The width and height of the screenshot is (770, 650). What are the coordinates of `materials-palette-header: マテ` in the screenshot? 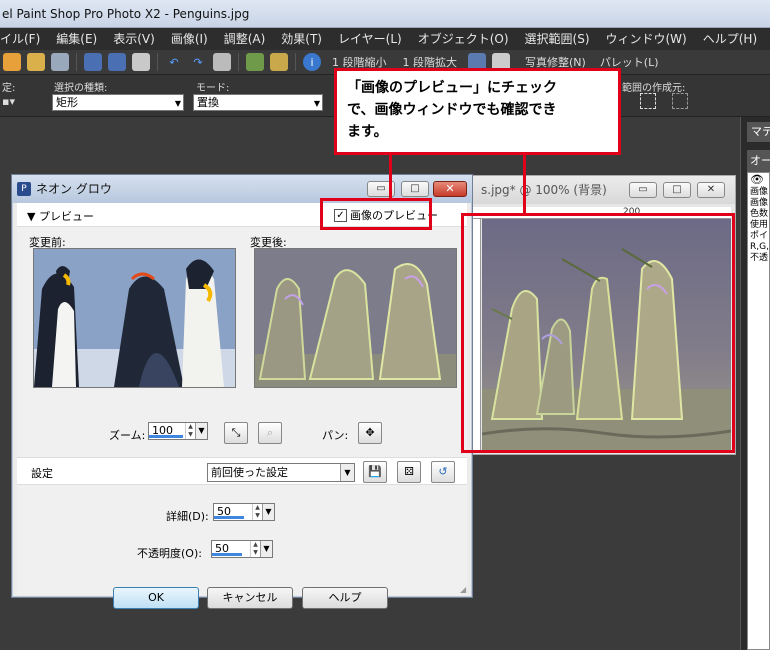 It's located at (758, 132).